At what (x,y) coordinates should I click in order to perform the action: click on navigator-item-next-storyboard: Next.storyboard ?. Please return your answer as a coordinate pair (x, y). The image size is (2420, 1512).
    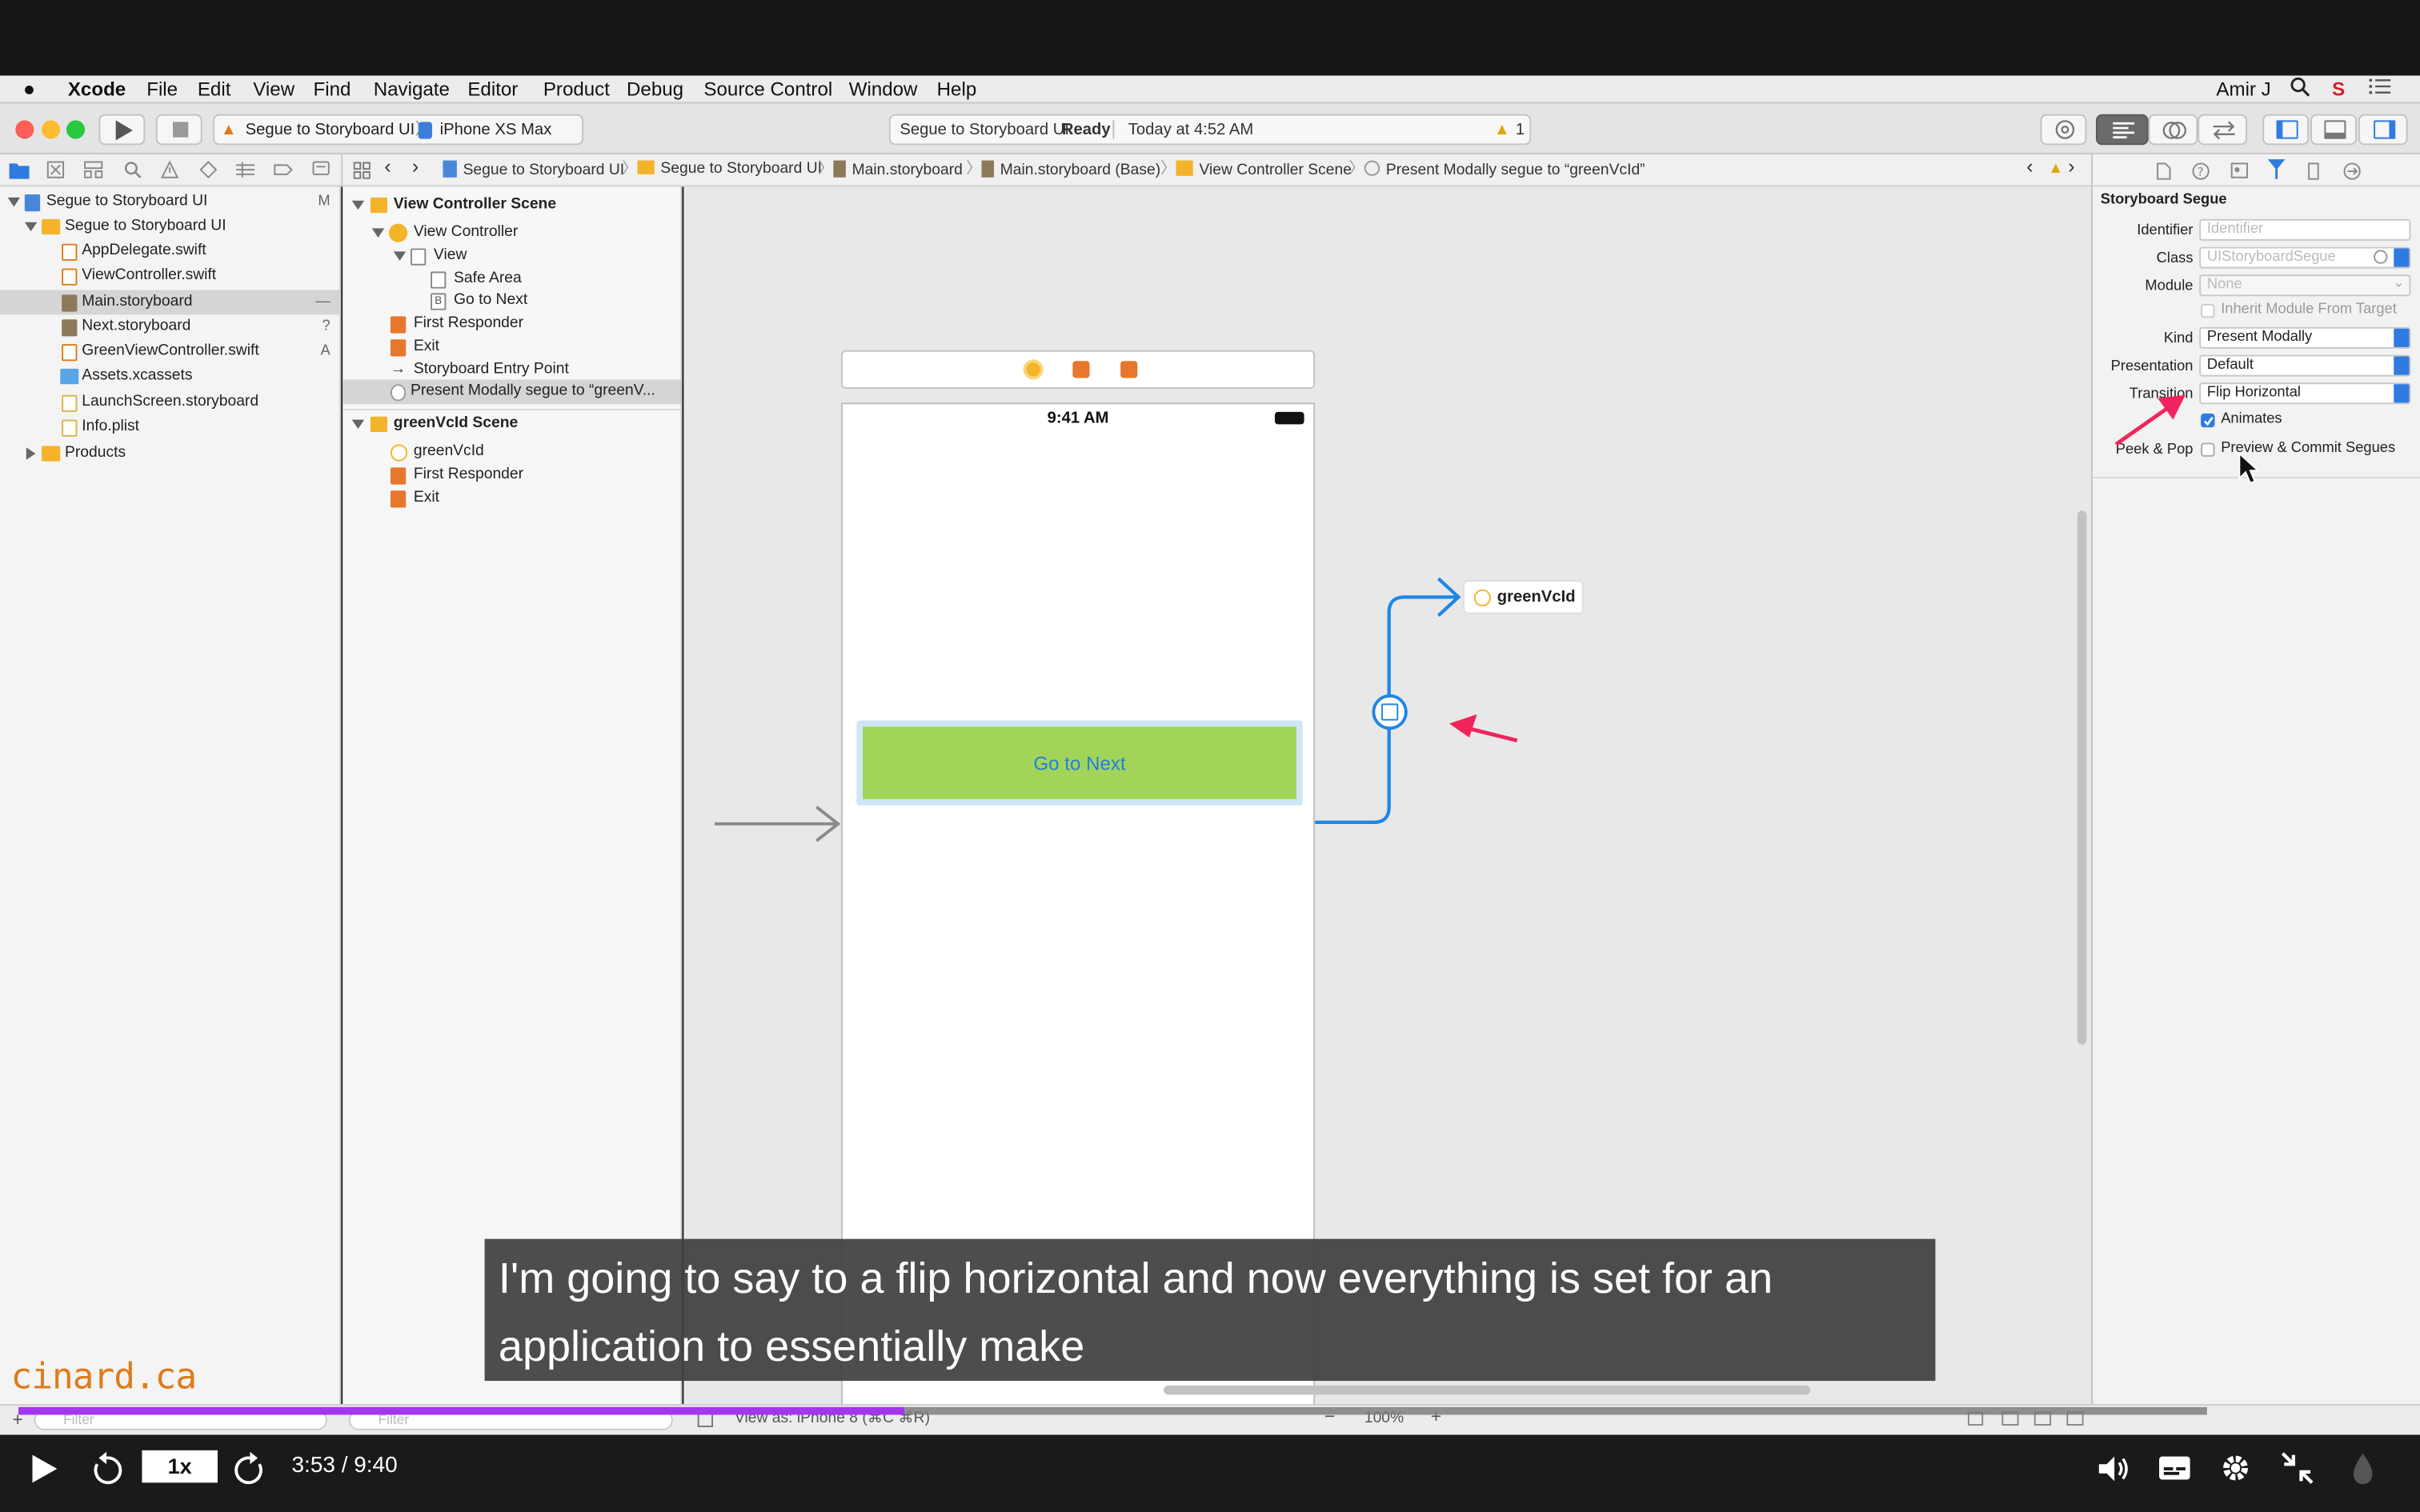
    Looking at the image, I should click on (169, 326).